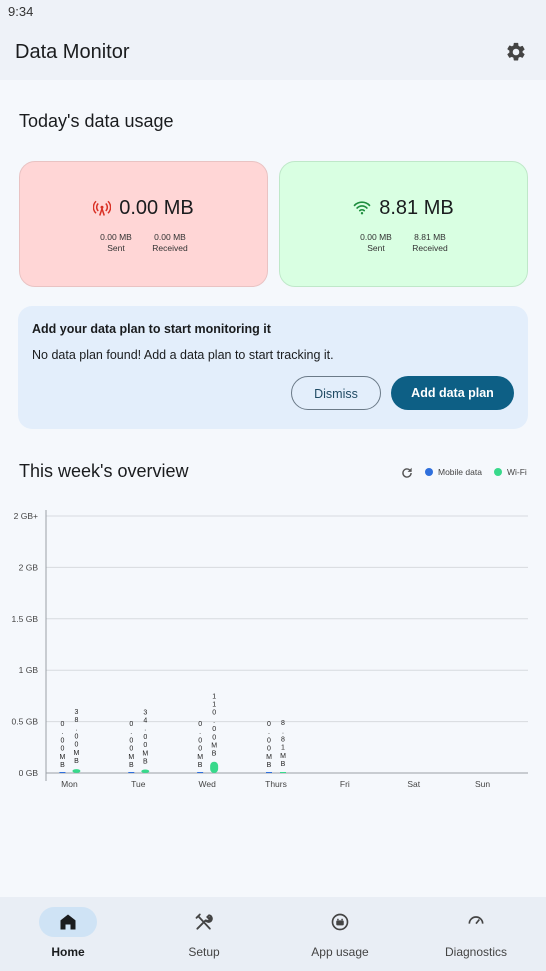 The height and width of the screenshot is (971, 546). I want to click on x-tick-label: Tue, so click(138, 784).